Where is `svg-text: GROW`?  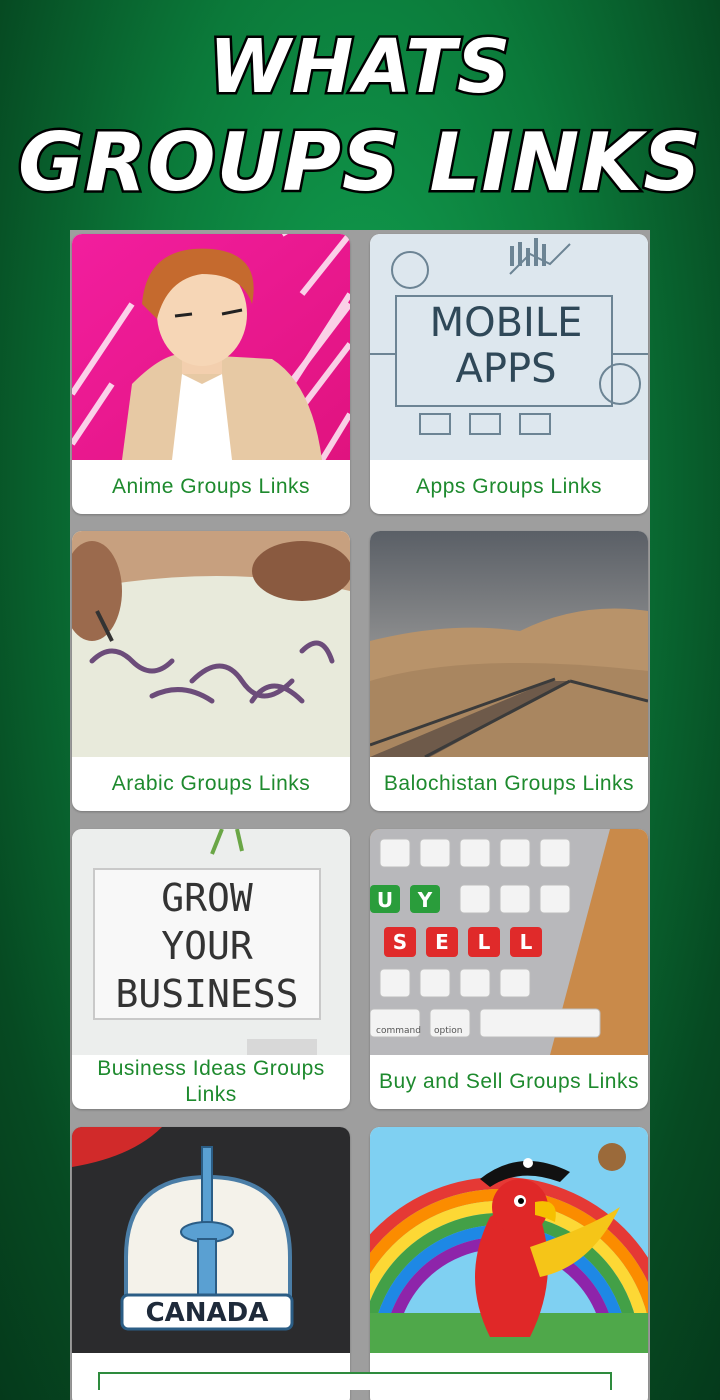
svg-text: GROW is located at coordinates (207, 898).